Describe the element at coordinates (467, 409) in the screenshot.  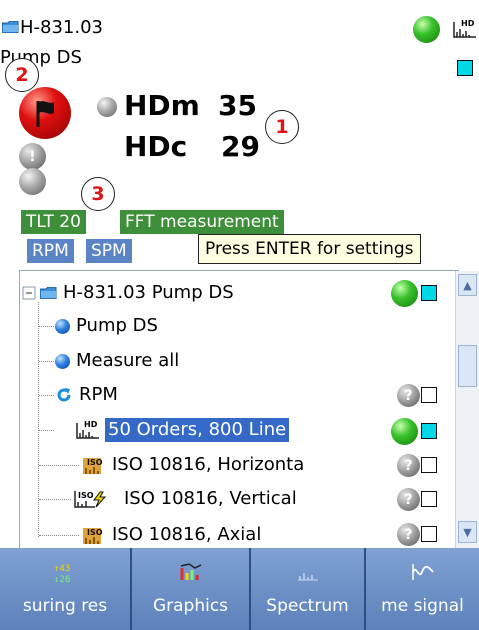
I see `tree-scrollbar: ▲ ▼` at that location.